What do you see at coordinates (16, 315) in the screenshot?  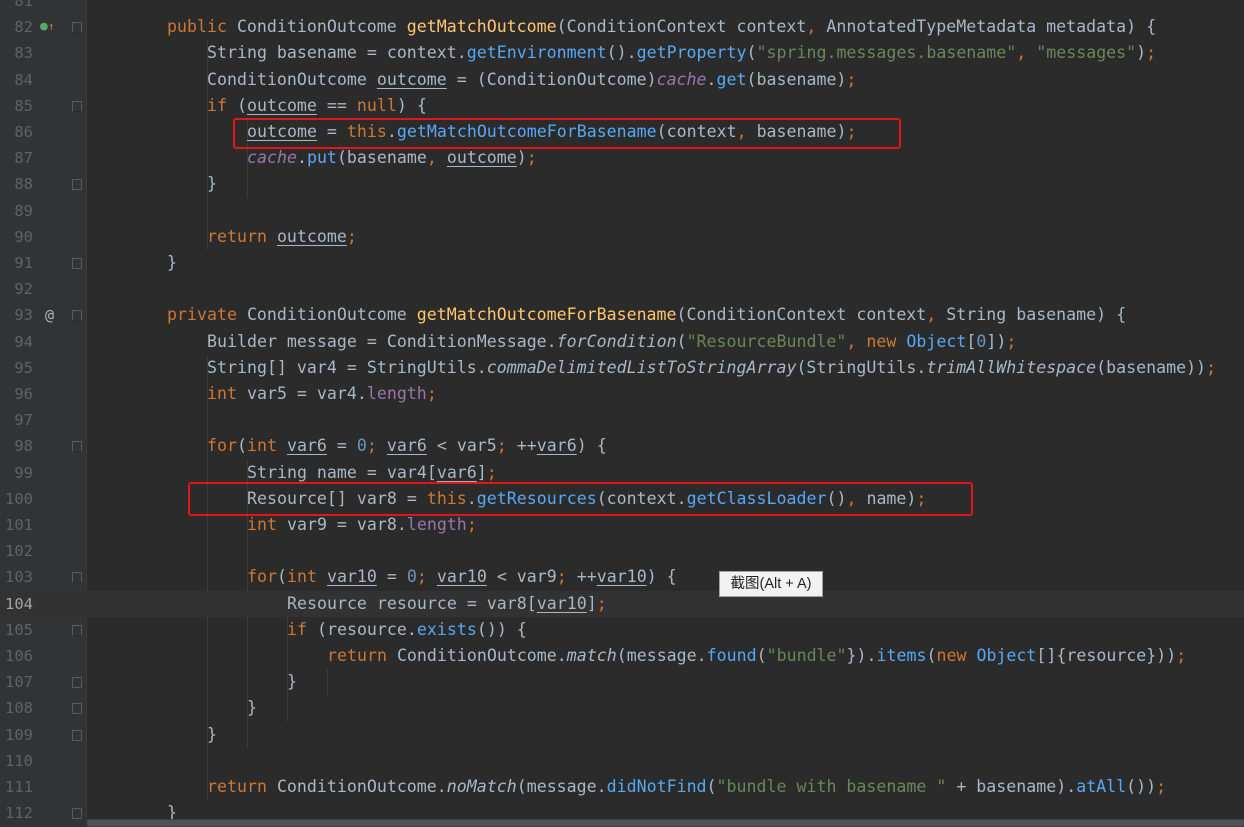 I see `line-number: 93` at bounding box center [16, 315].